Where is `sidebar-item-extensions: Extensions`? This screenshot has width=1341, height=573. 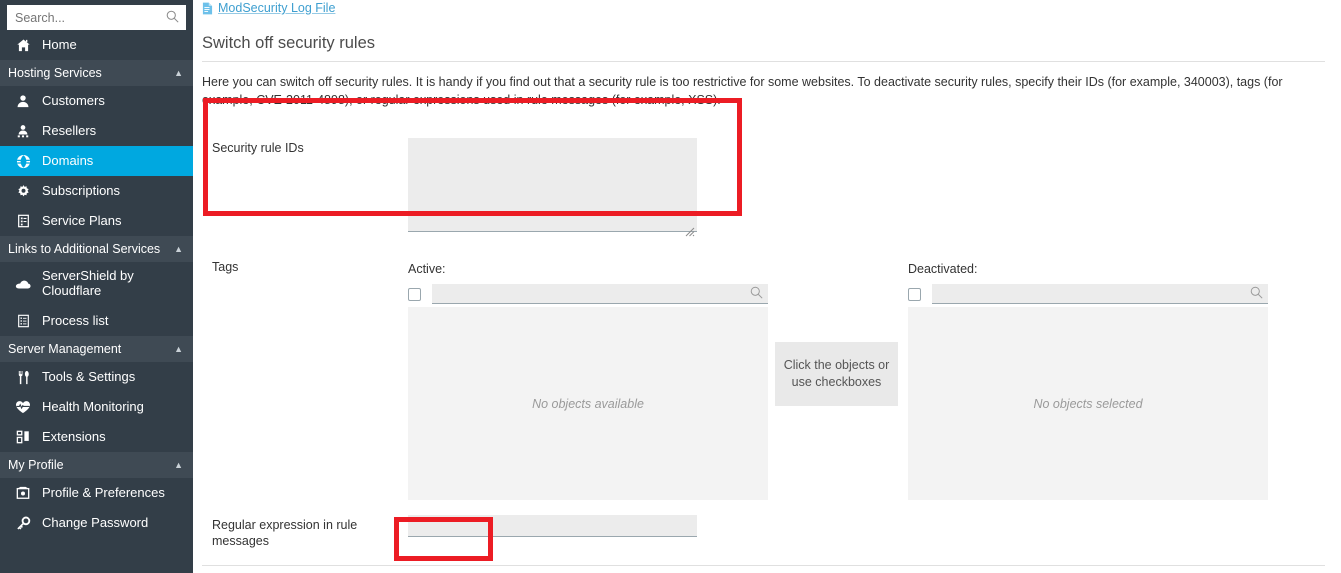
sidebar-item-extensions: Extensions is located at coordinates (96, 437).